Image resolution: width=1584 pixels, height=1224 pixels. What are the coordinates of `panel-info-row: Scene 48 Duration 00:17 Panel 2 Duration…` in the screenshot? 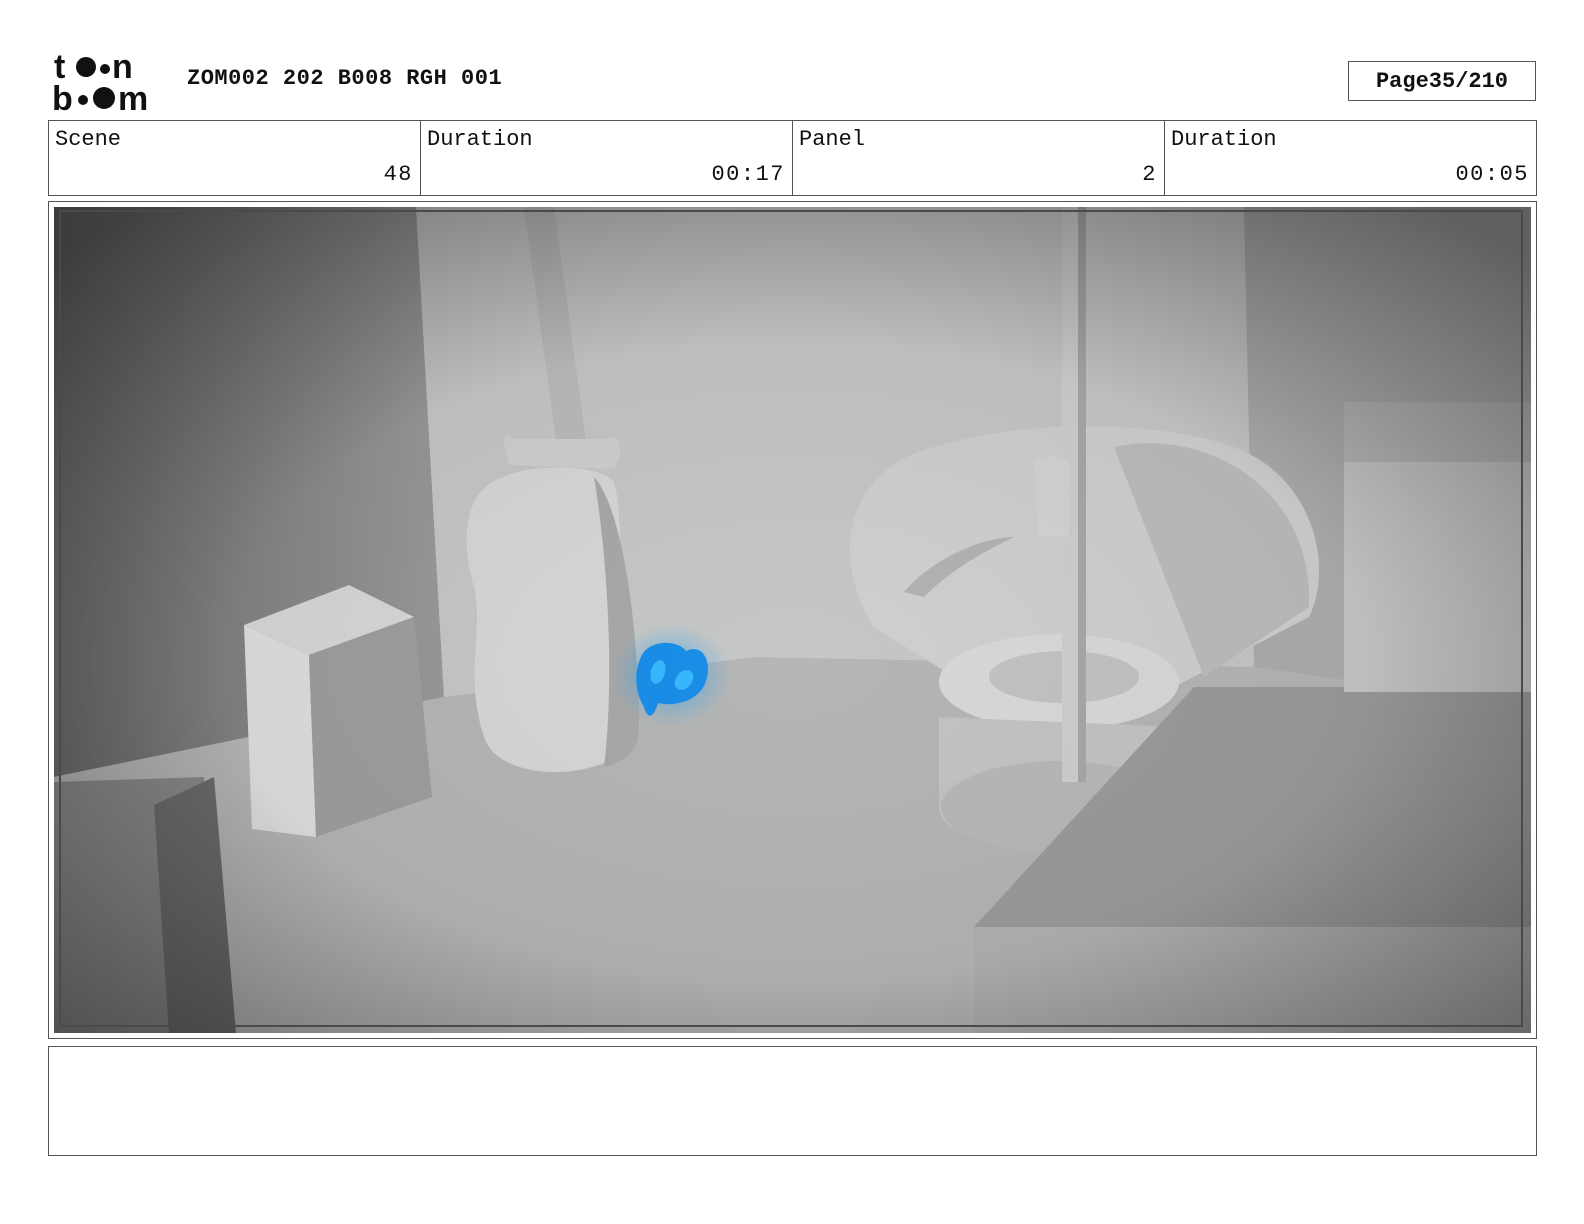 It's located at (792, 158).